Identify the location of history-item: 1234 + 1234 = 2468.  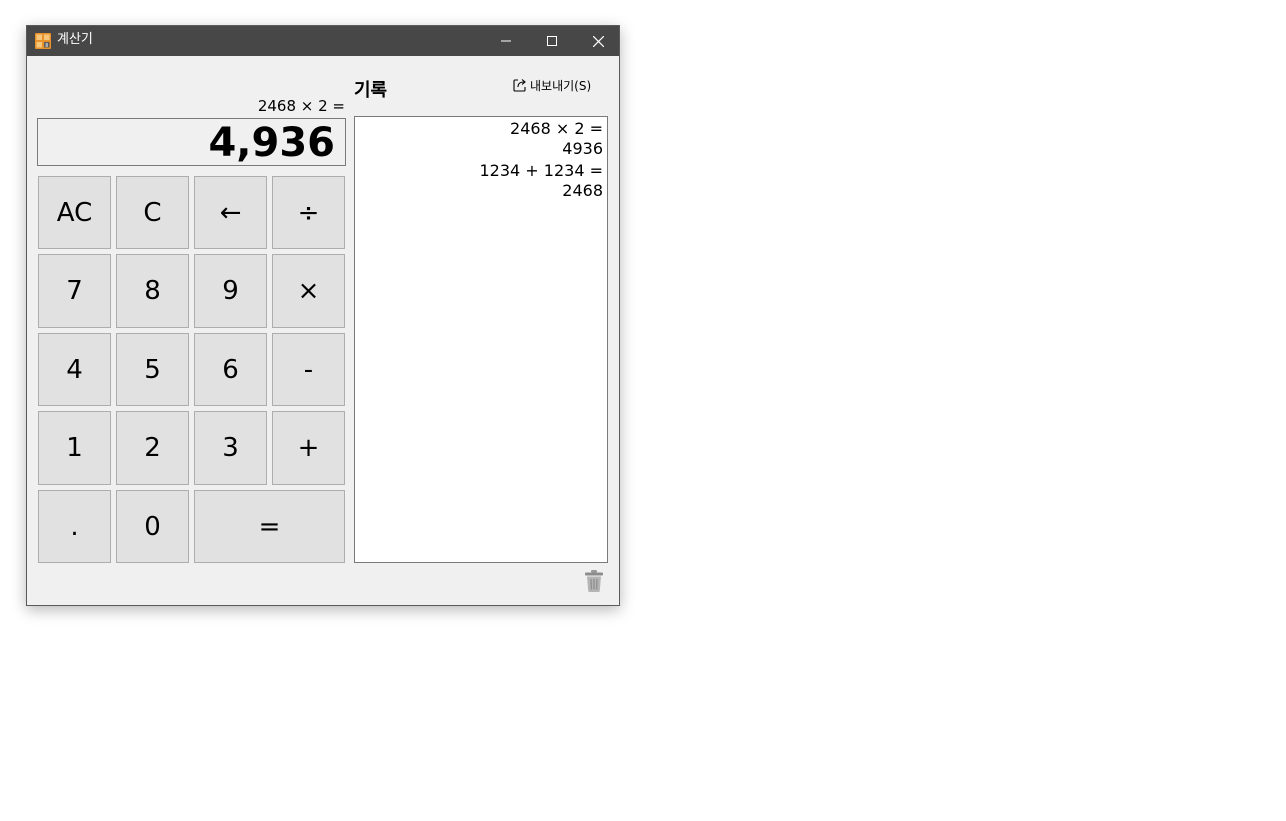
(481, 181).